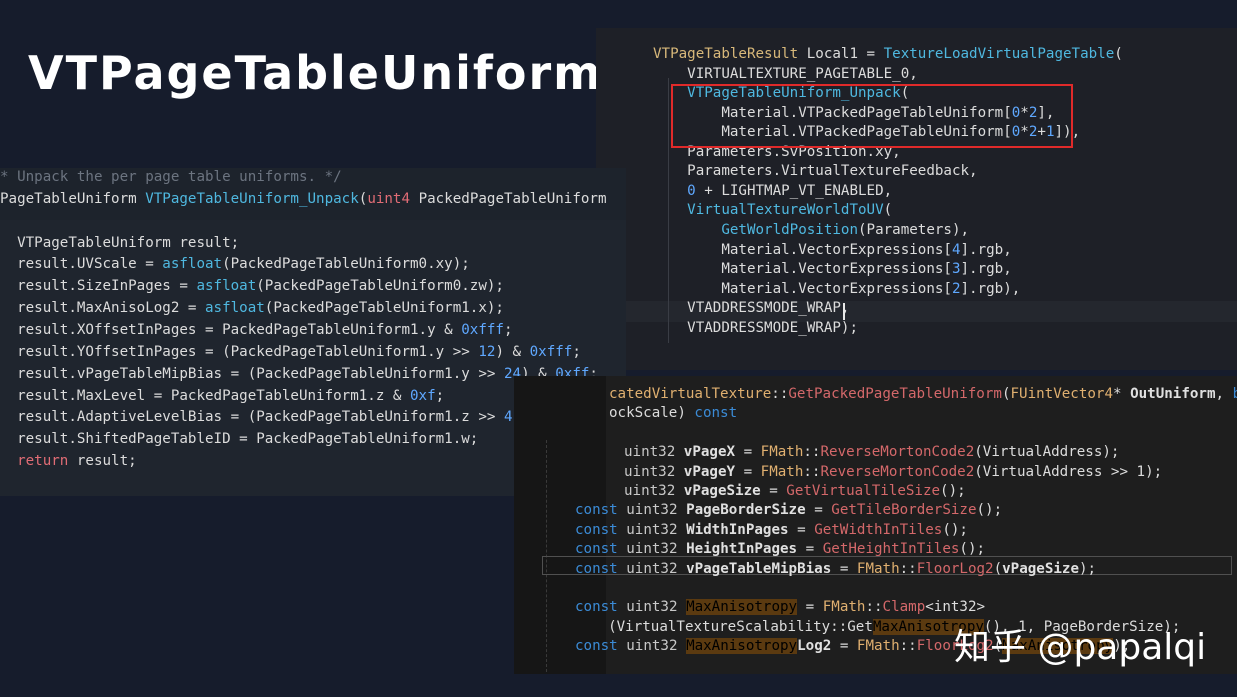  Describe the element at coordinates (795, 491) in the screenshot. I see `code-line: uint32 vPageSize = GetVirtualTileSize();` at that location.